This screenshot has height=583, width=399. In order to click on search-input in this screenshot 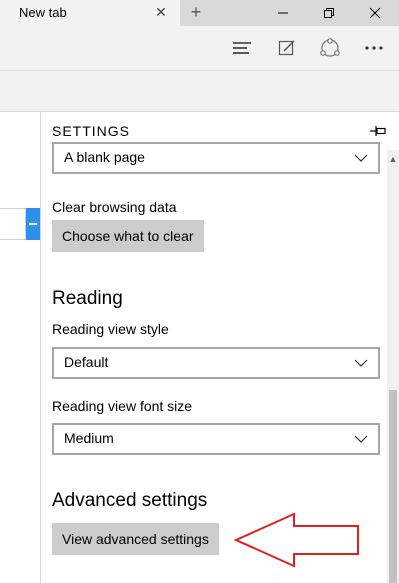, I will do `click(13, 224)`.